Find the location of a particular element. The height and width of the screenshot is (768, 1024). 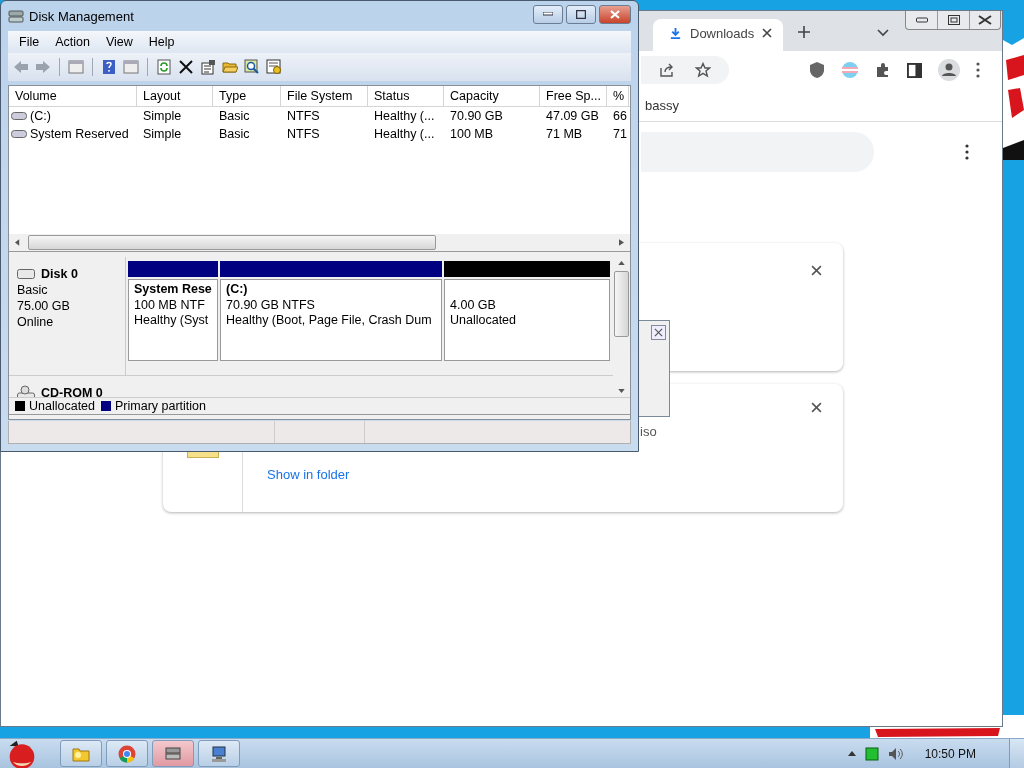

partition-status: Healthy (Syst is located at coordinates (172, 320).